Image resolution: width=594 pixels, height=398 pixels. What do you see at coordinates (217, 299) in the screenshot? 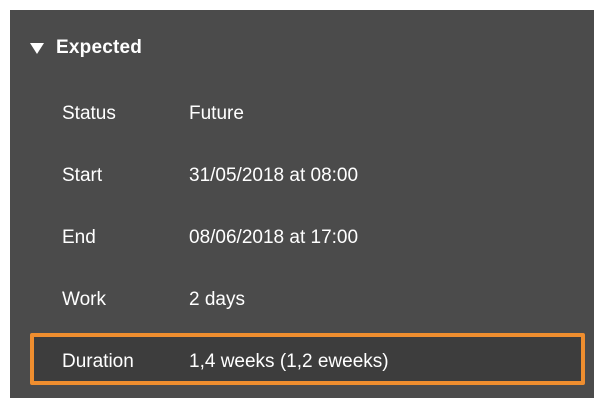
I see `work-value: 2 days` at bounding box center [217, 299].